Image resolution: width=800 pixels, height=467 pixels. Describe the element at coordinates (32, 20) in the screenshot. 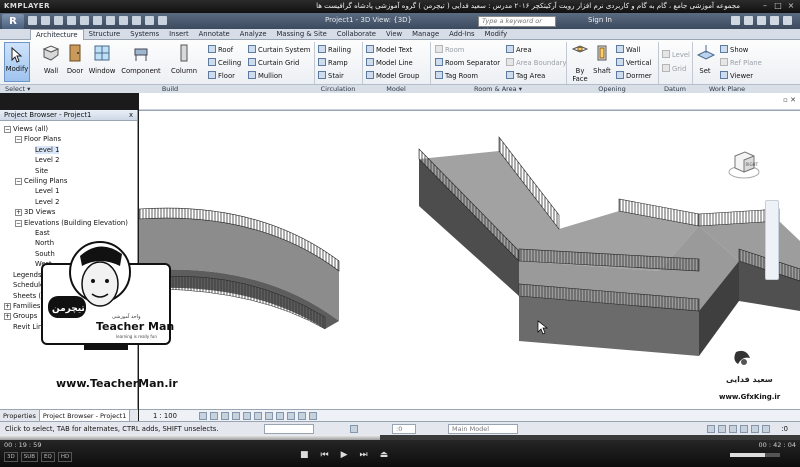

I see `open-icon` at that location.